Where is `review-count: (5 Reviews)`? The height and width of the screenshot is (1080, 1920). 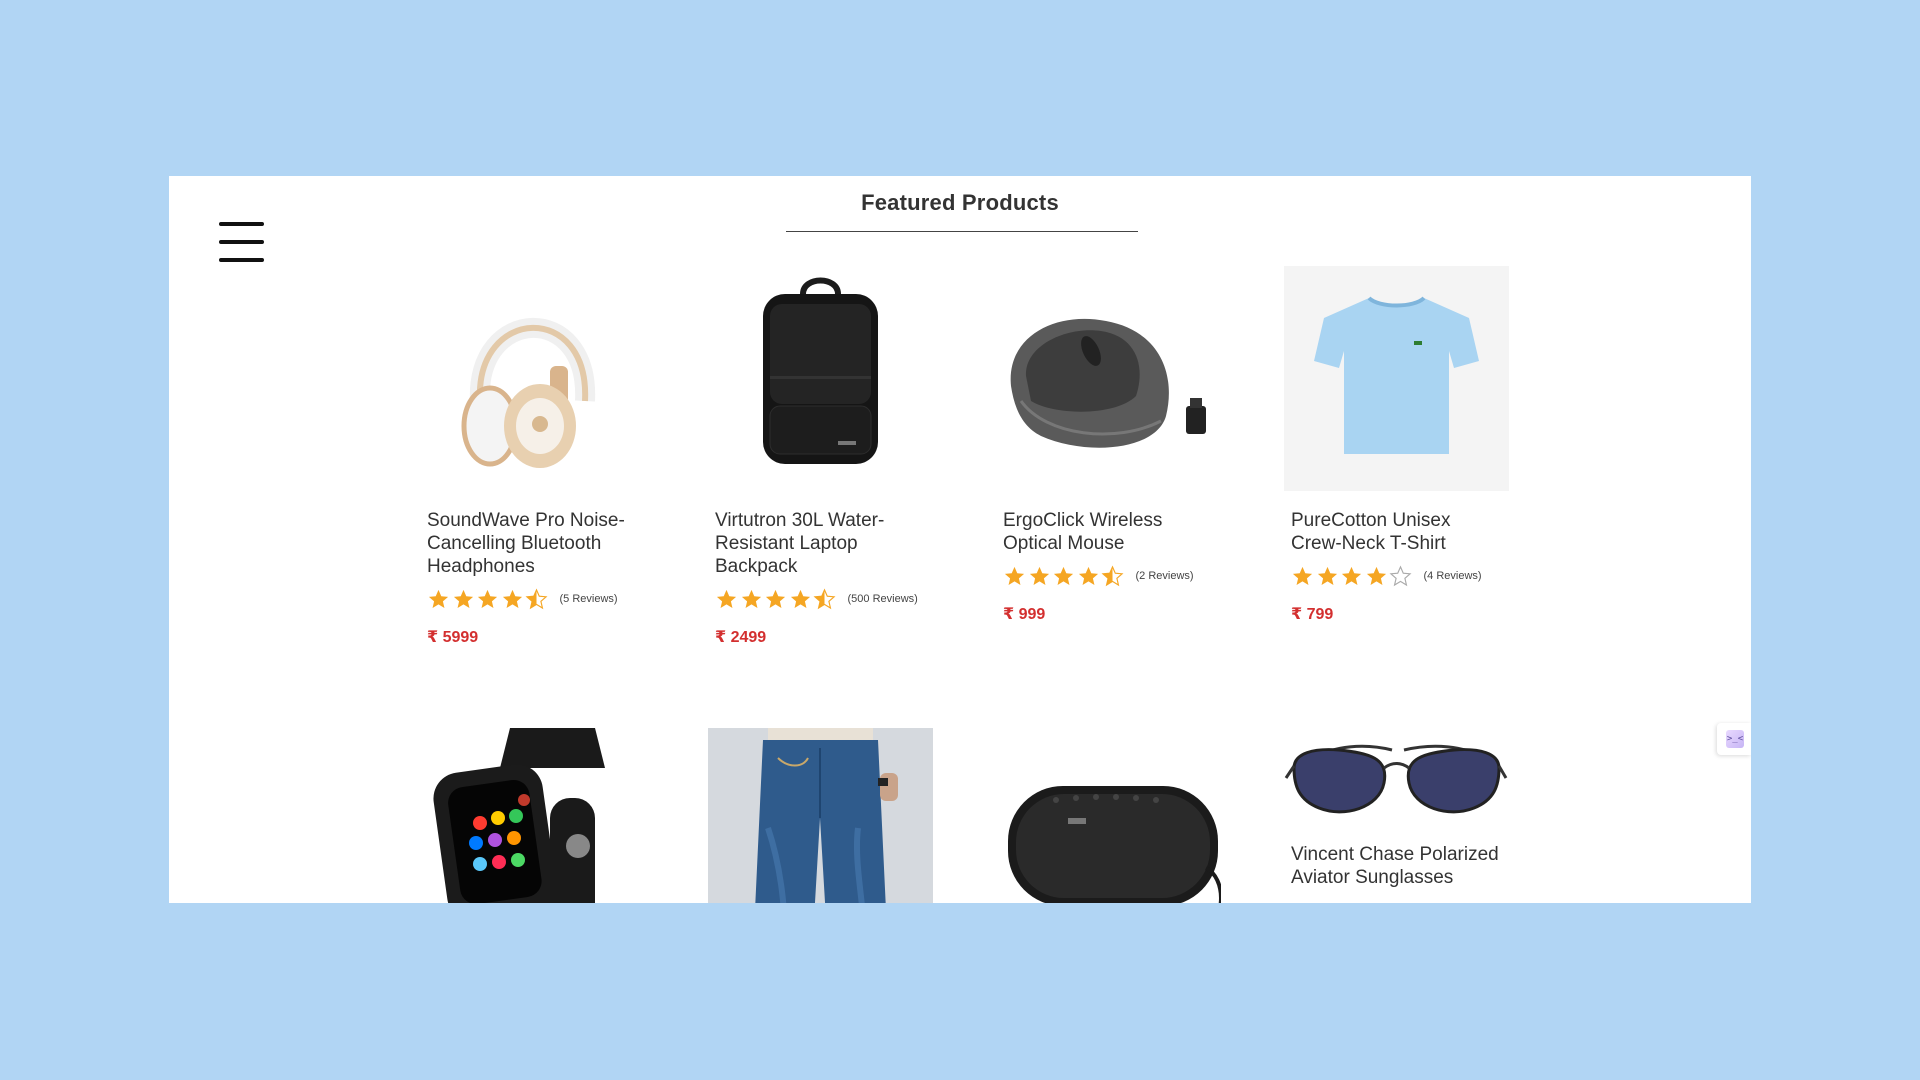
review-count: (5 Reviews) is located at coordinates (588, 599).